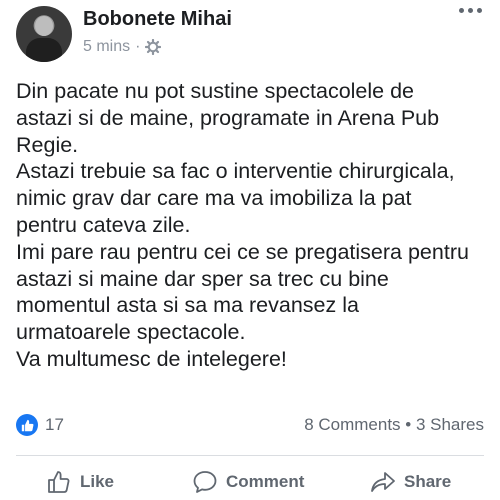  What do you see at coordinates (394, 425) in the screenshot?
I see `comments-shares-count: 8 Comments • 3 Shares` at bounding box center [394, 425].